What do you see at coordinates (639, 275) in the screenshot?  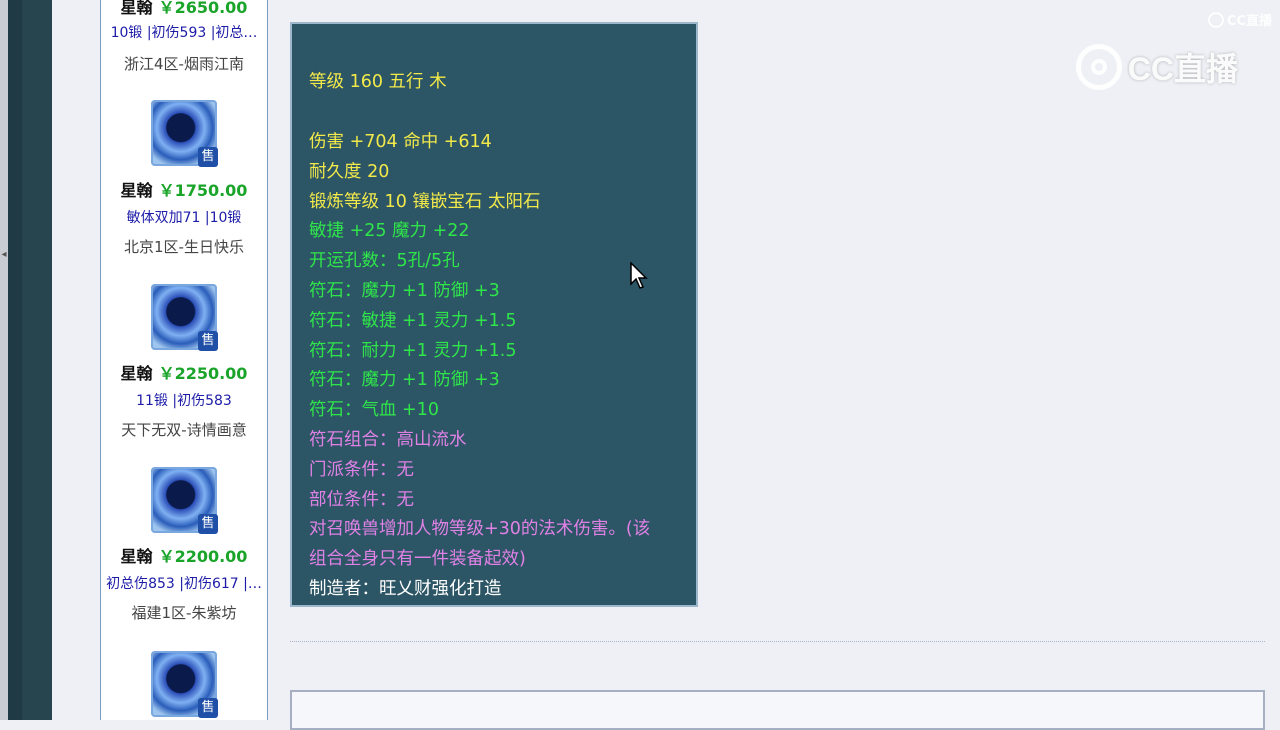 I see `mouse-cursor-icon` at bounding box center [639, 275].